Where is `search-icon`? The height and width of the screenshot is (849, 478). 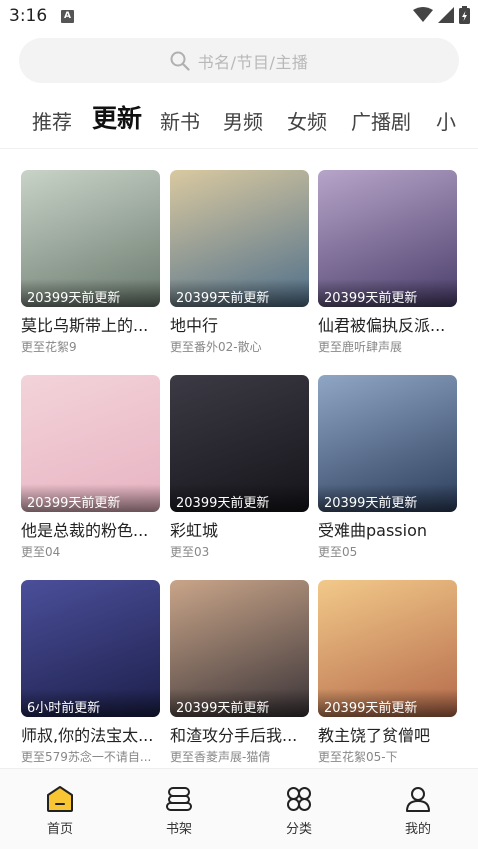
search-icon is located at coordinates (180, 61).